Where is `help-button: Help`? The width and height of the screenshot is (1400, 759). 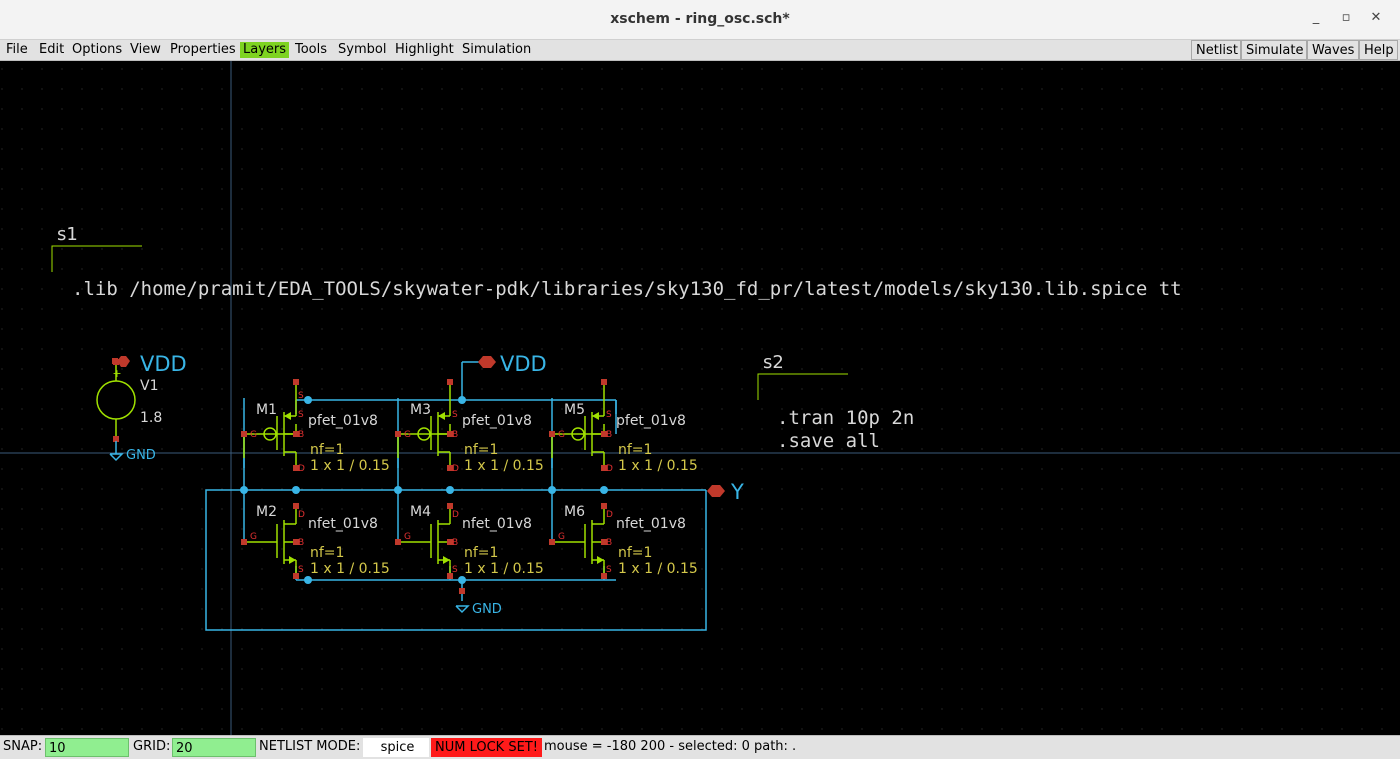 help-button: Help is located at coordinates (1378, 50).